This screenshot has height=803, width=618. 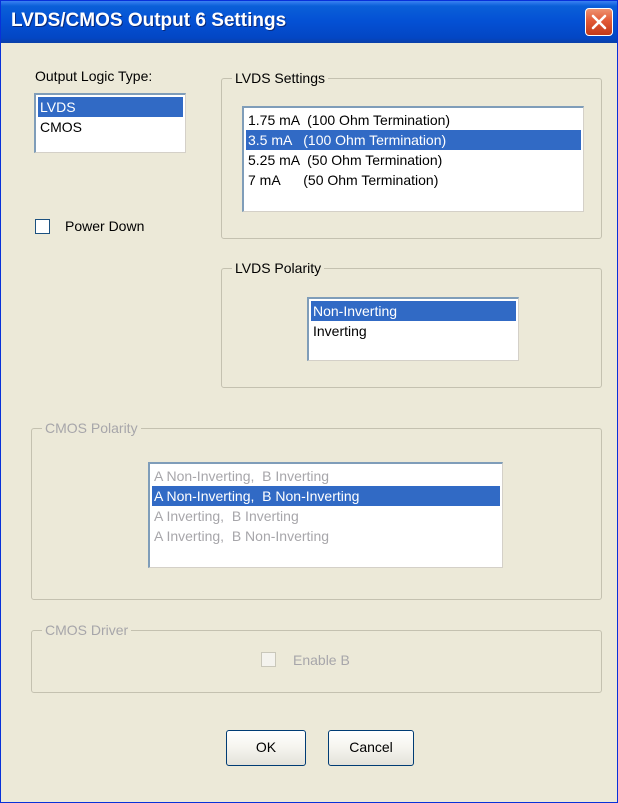 I want to click on ok-button: OK, so click(x=266, y=748).